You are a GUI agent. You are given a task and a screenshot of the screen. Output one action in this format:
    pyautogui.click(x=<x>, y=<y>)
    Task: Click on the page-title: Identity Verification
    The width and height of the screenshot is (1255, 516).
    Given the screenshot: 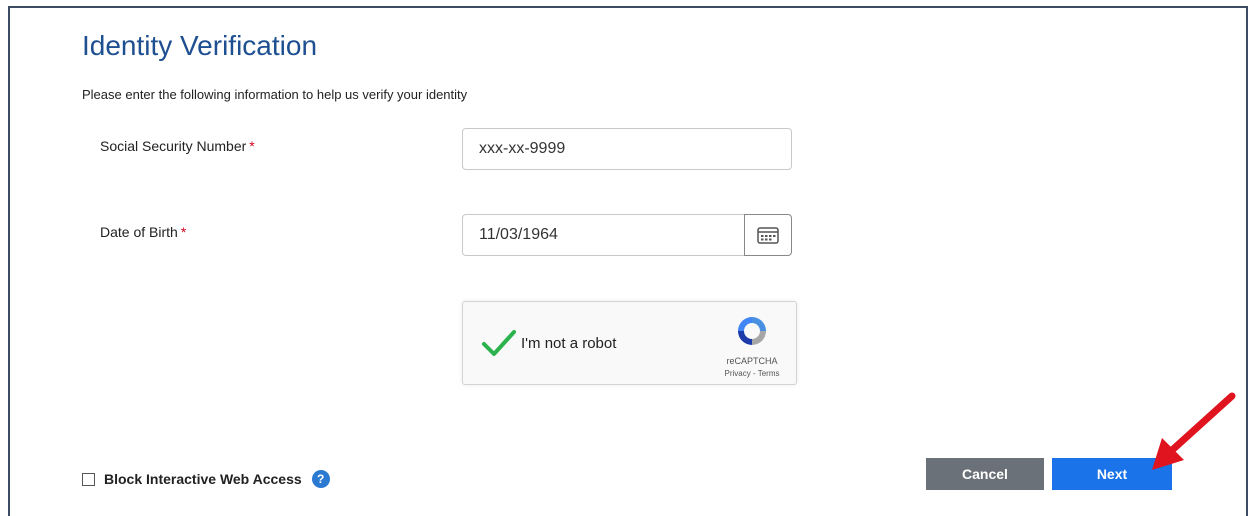 What is the action you would take?
    pyautogui.click(x=200, y=45)
    